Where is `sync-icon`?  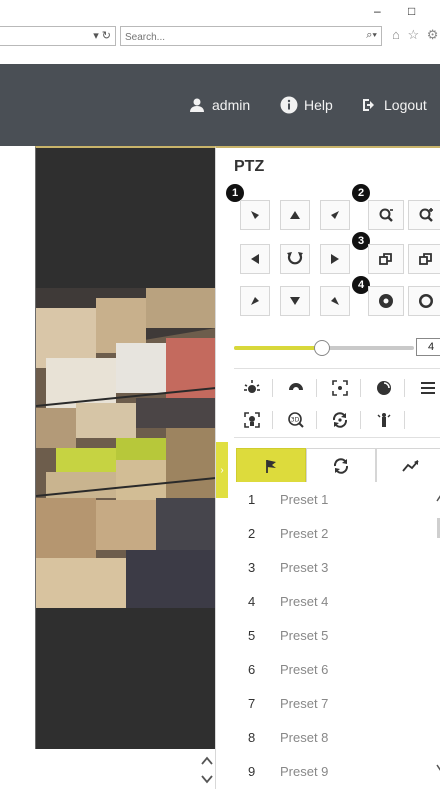 sync-icon is located at coordinates (340, 420).